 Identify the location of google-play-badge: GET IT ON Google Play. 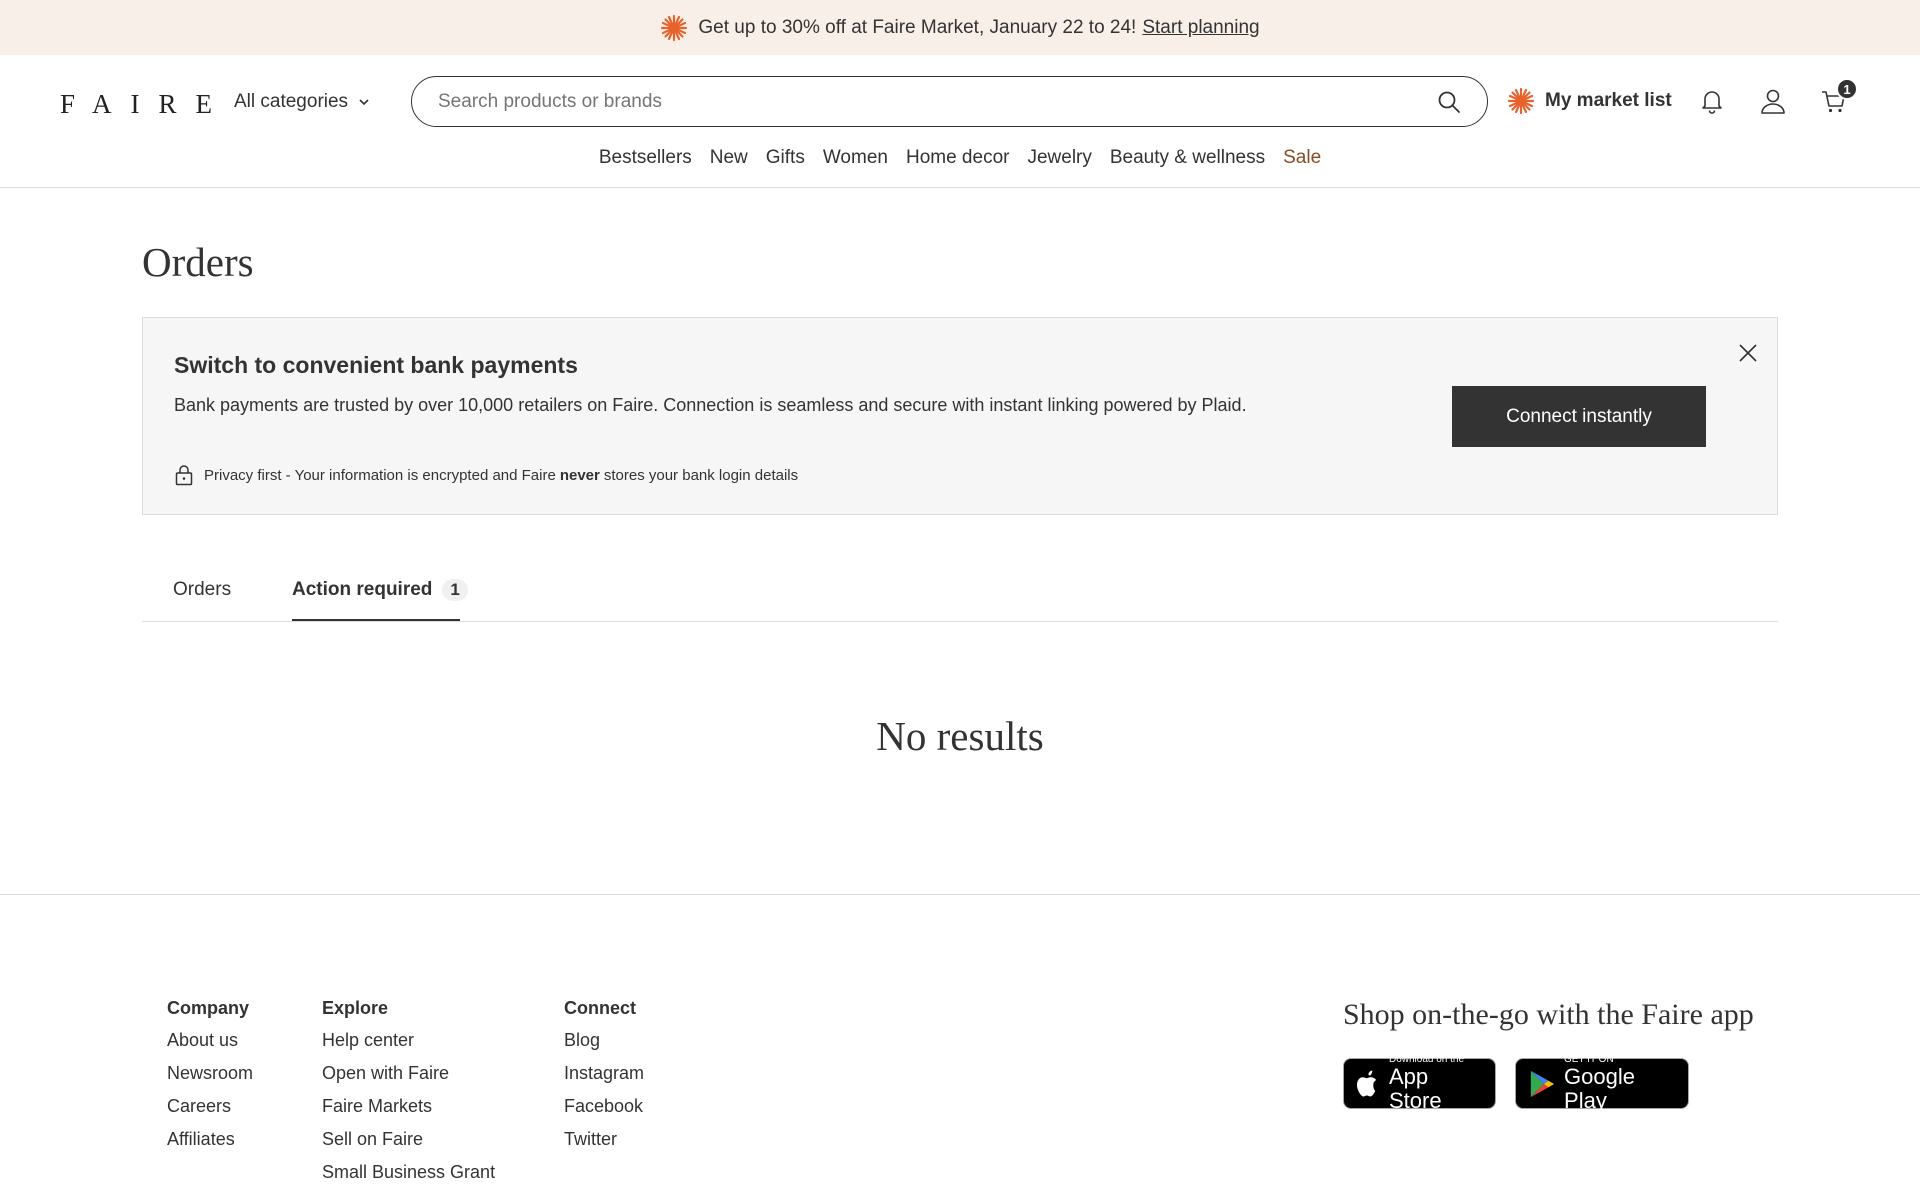
(1602, 1083).